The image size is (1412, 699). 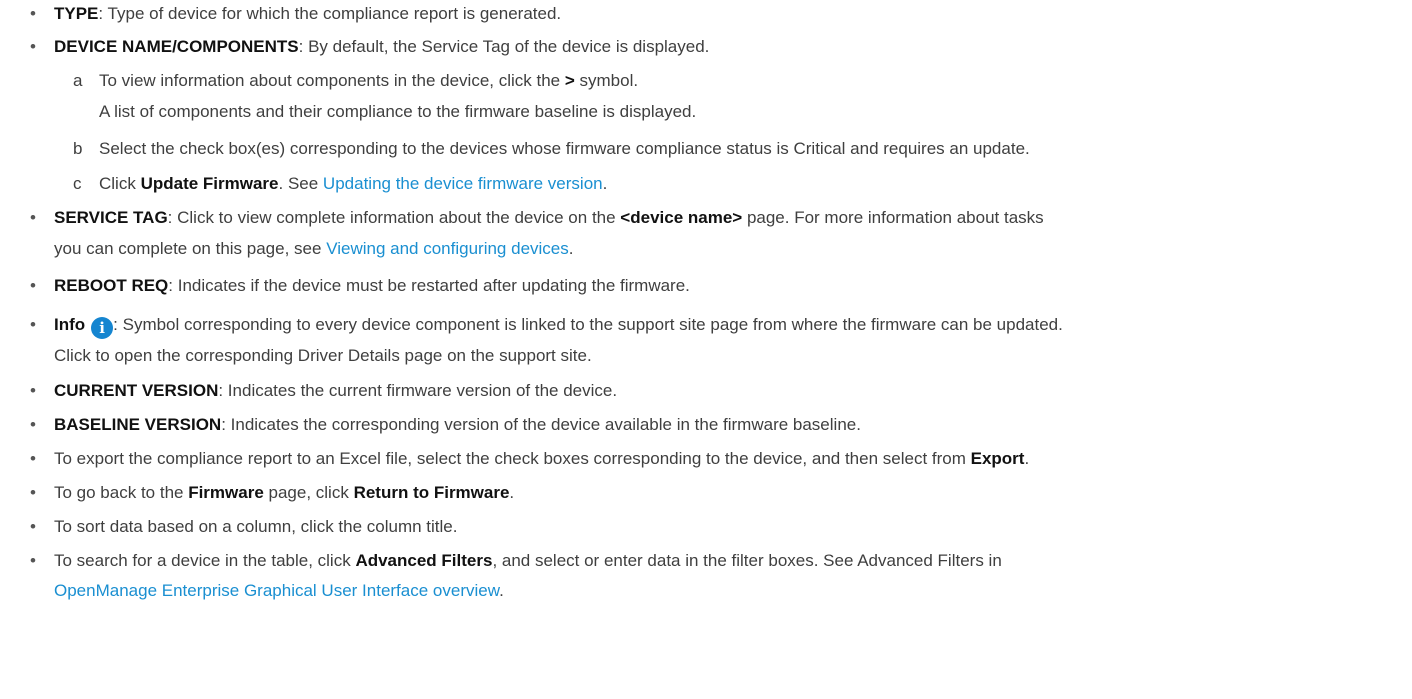 What do you see at coordinates (102, 328) in the screenshot?
I see `info-icon: i` at bounding box center [102, 328].